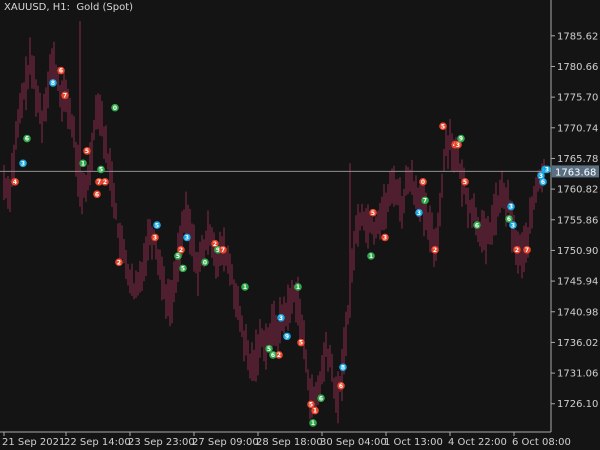 This screenshot has width=600, height=450. What do you see at coordinates (577, 98) in the screenshot?
I see `y-tick-label: 1775.70` at bounding box center [577, 98].